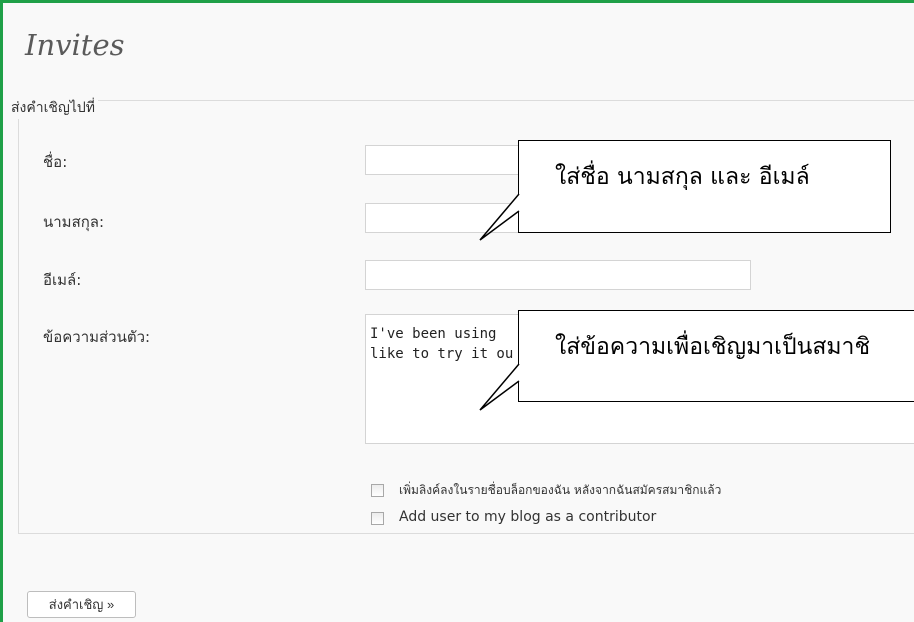  What do you see at coordinates (377, 518) in the screenshot?
I see `contributor-checkbox` at bounding box center [377, 518].